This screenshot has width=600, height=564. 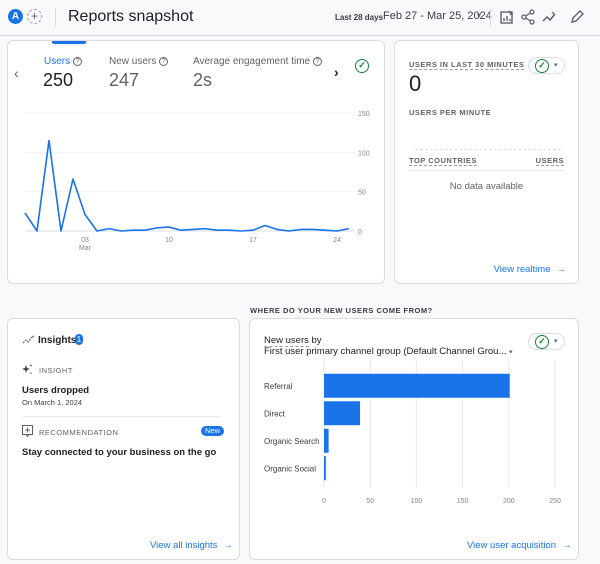 I want to click on category-label: Referral, so click(x=278, y=386).